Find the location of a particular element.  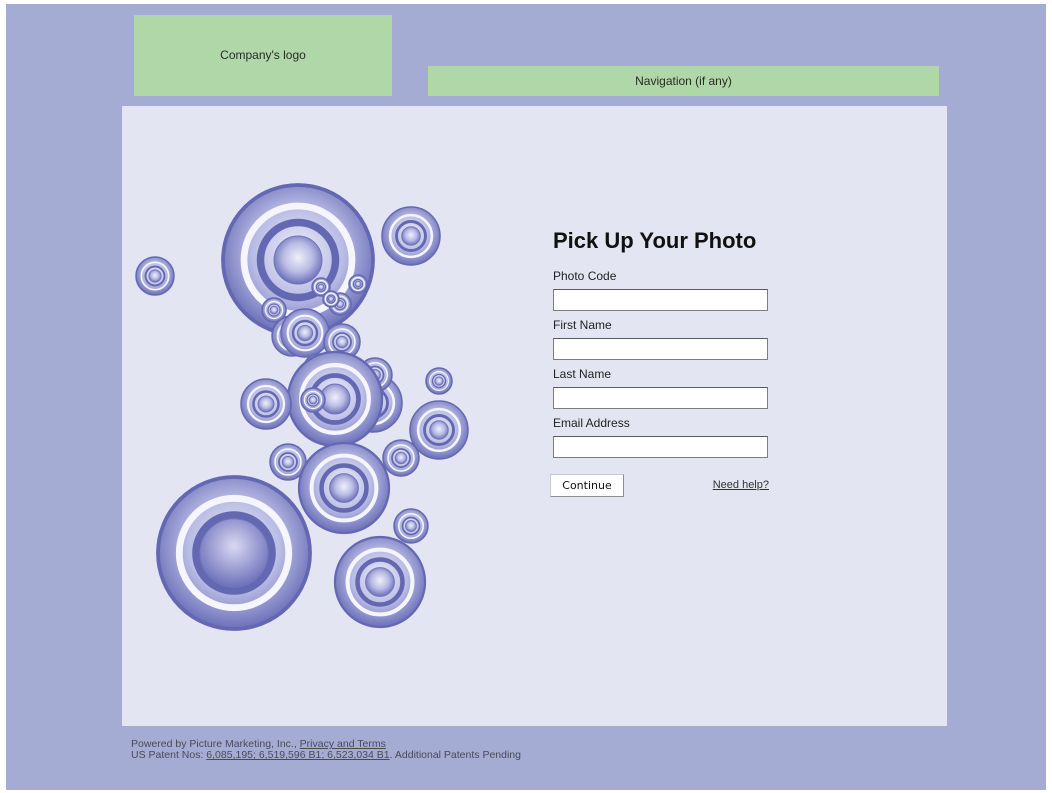

form-title: Pick Up Your Photo is located at coordinates (655, 240).